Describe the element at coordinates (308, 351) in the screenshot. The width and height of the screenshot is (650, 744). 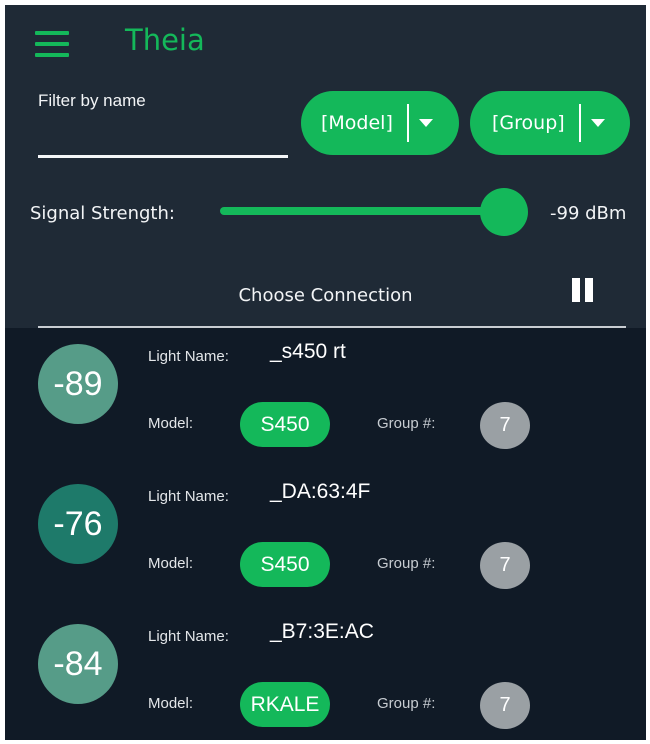
I see `light-name-value: _s450 rt` at that location.